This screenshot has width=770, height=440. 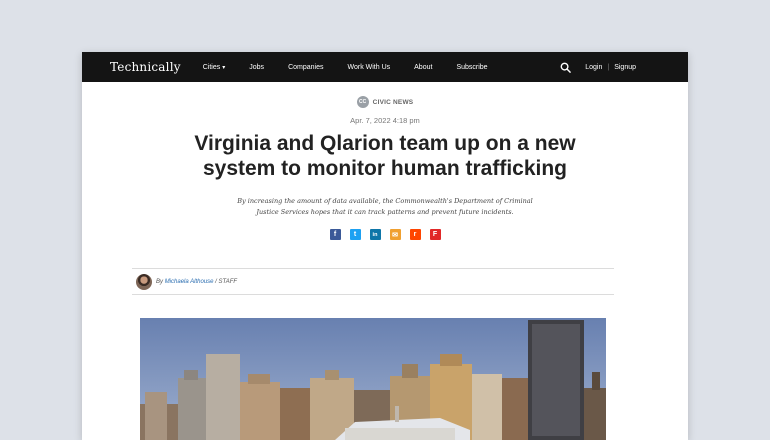 I want to click on byline-text: By Michaela Althouse / STAFF, so click(x=196, y=282).